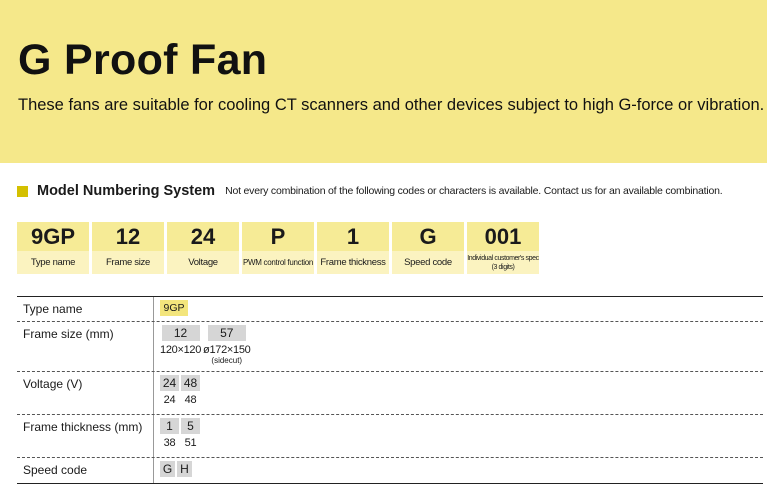  Describe the element at coordinates (128, 262) in the screenshot. I see `code-description: Frame size` at that location.